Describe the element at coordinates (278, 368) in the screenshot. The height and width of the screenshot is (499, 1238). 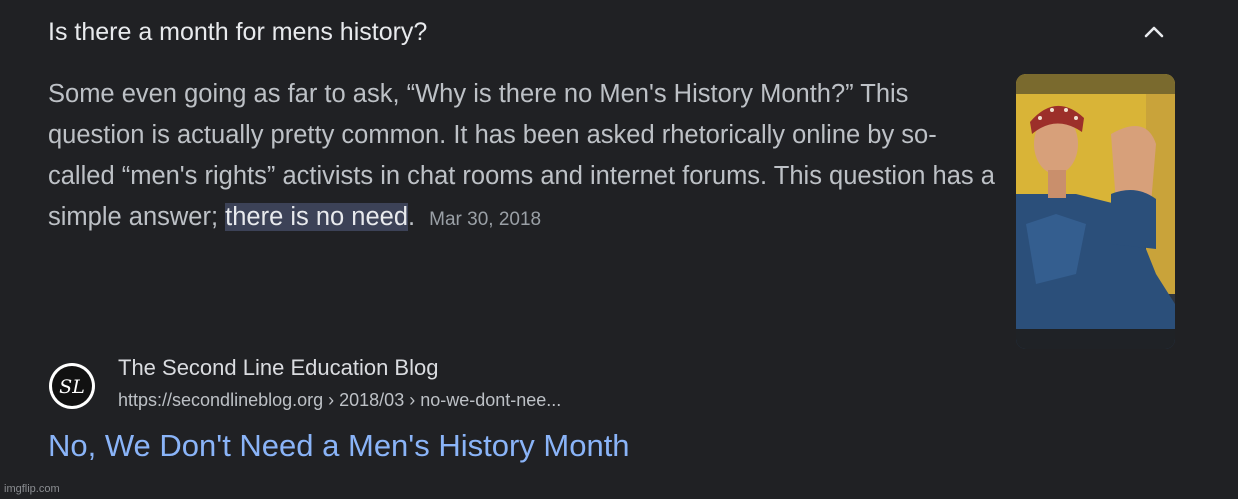
I see `site-name: The Second Line Education Blog` at that location.